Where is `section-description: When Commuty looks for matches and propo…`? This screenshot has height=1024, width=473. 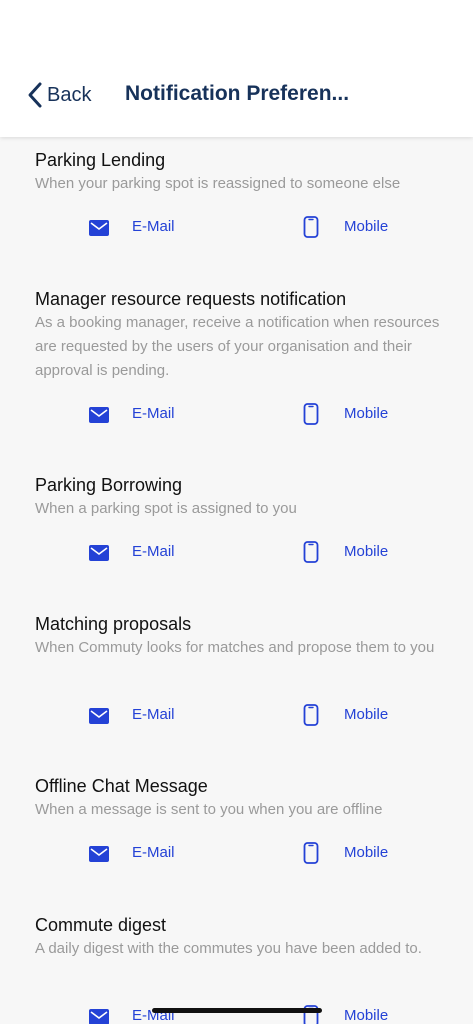
section-description: When Commuty looks for matches and propo… is located at coordinates (235, 647).